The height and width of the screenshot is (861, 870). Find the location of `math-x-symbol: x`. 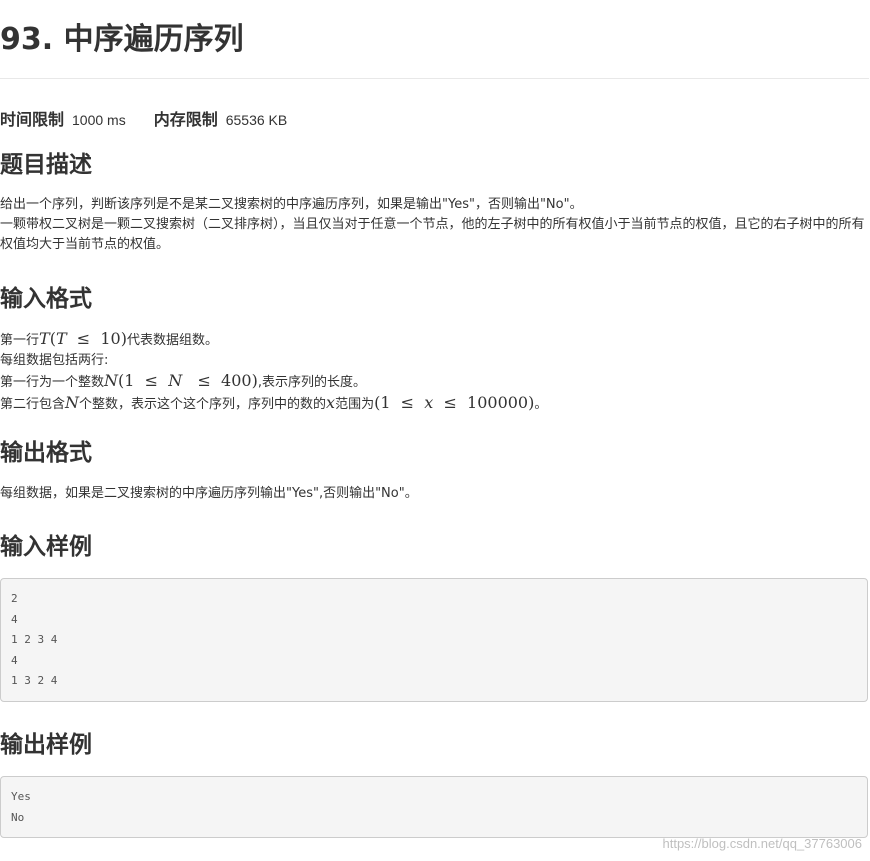

math-x-symbol: x is located at coordinates (331, 402).